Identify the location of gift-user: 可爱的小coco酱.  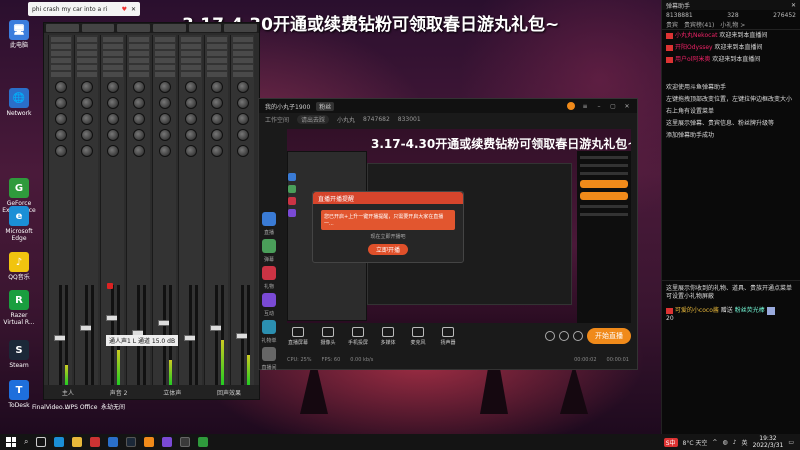
(697, 310).